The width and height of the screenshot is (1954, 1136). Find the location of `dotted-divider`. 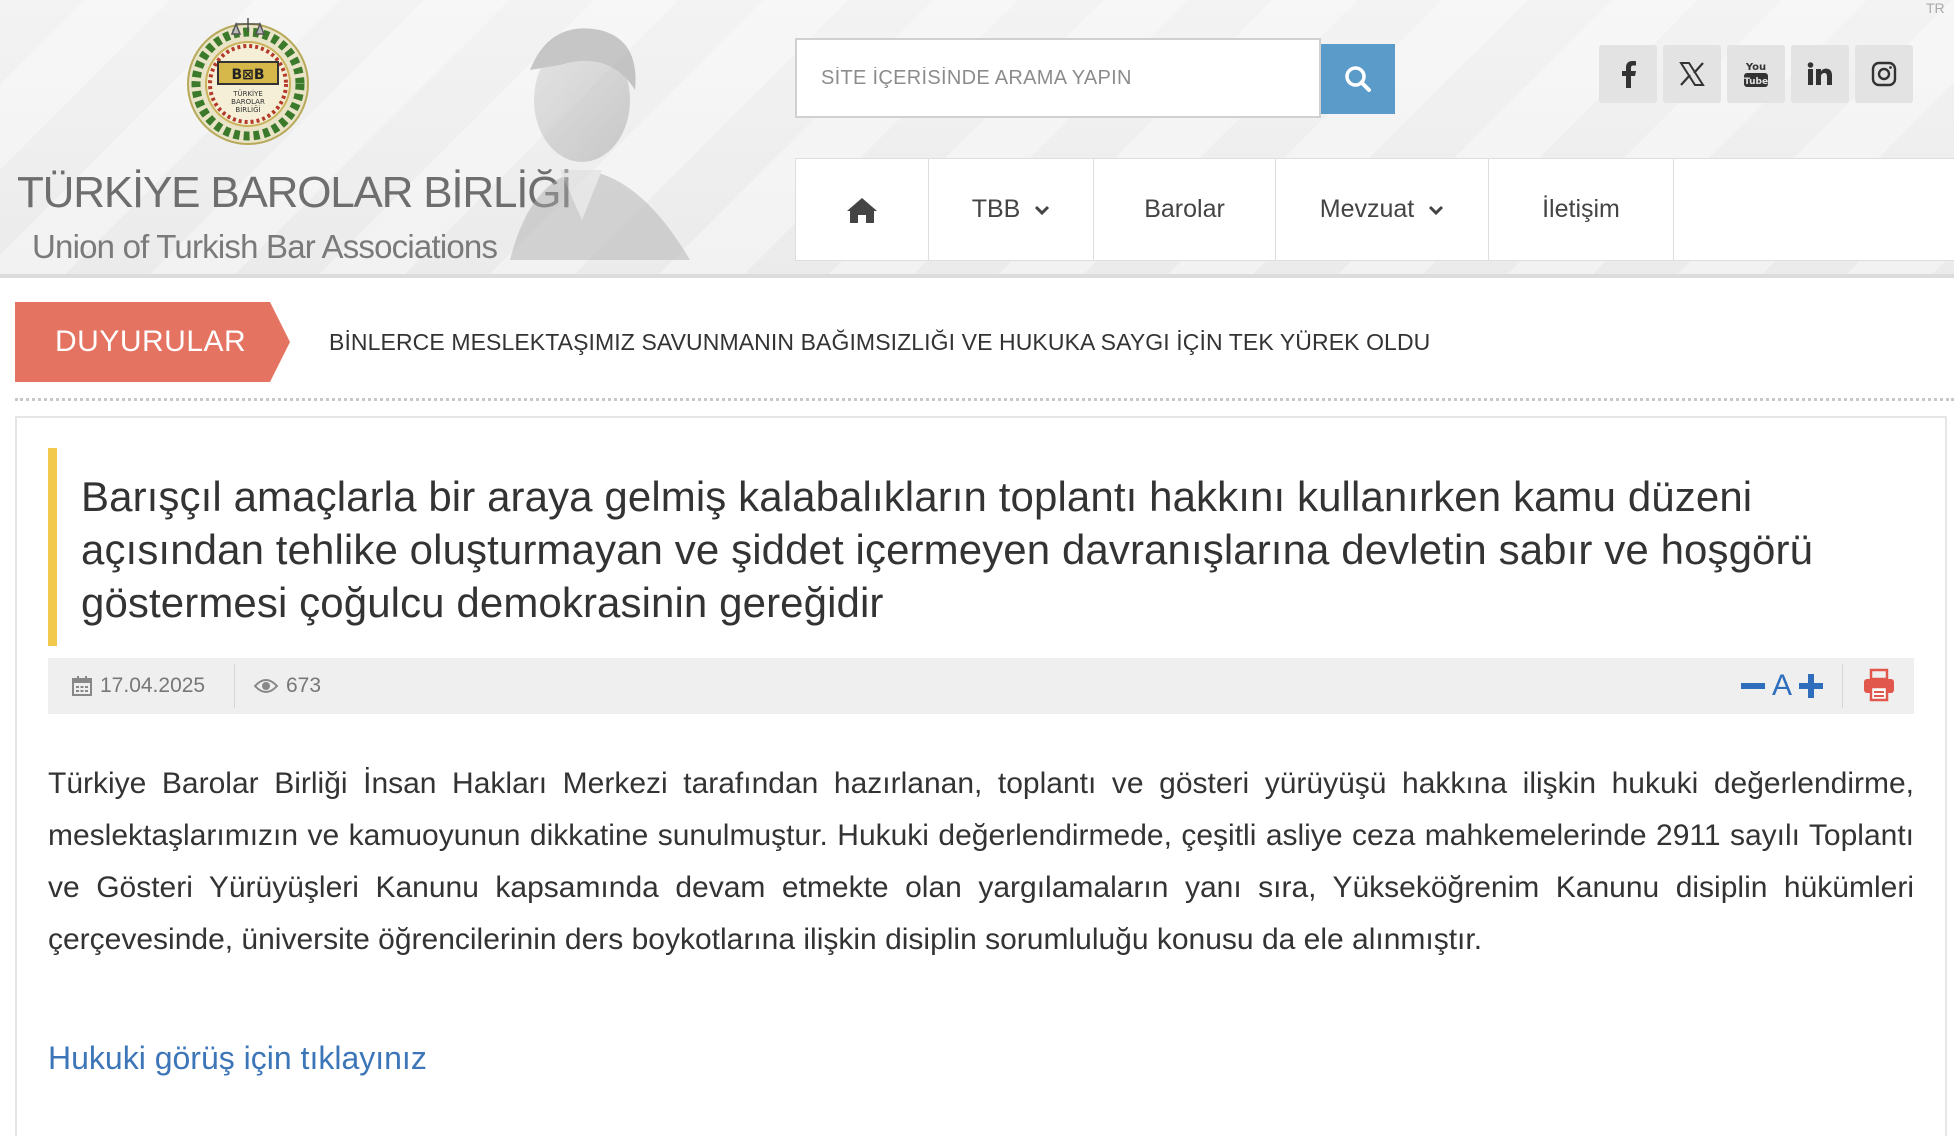

dotted-divider is located at coordinates (984, 399).